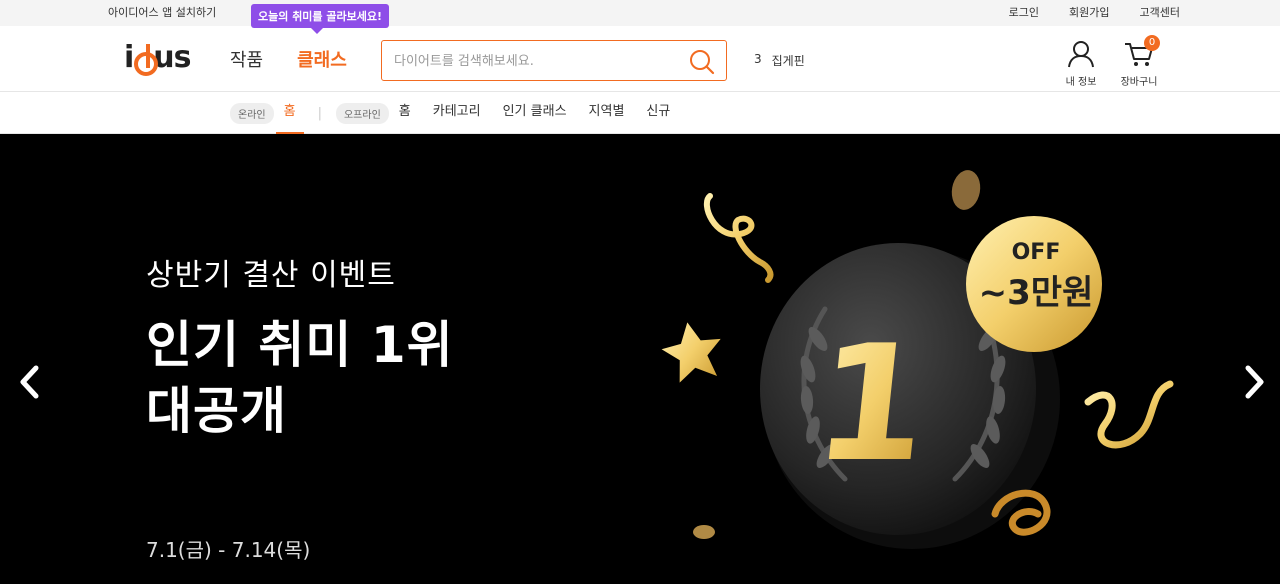  I want to click on search-input, so click(534, 61).